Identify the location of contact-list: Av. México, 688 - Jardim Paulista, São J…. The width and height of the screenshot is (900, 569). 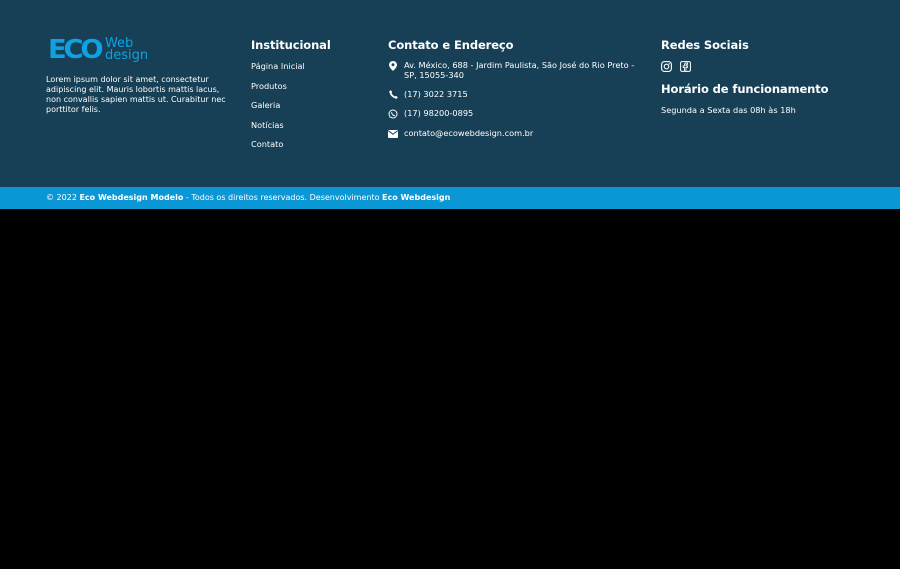
(515, 99).